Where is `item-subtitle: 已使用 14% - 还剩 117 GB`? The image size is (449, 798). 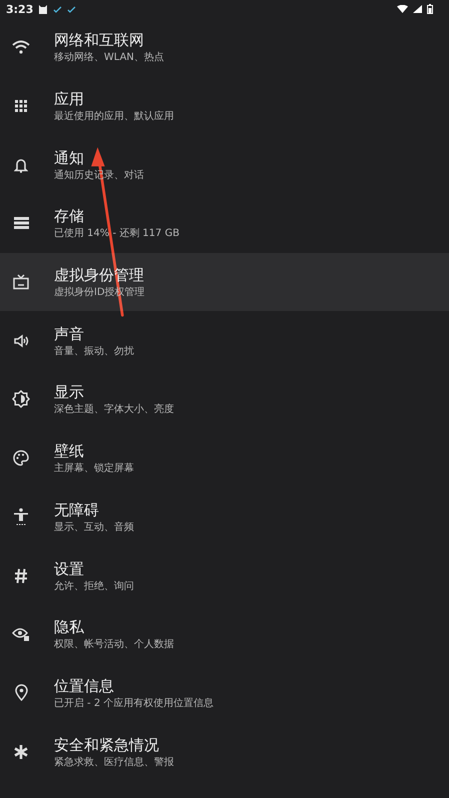
item-subtitle: 已使用 14% - 还剩 117 GB is located at coordinates (117, 233).